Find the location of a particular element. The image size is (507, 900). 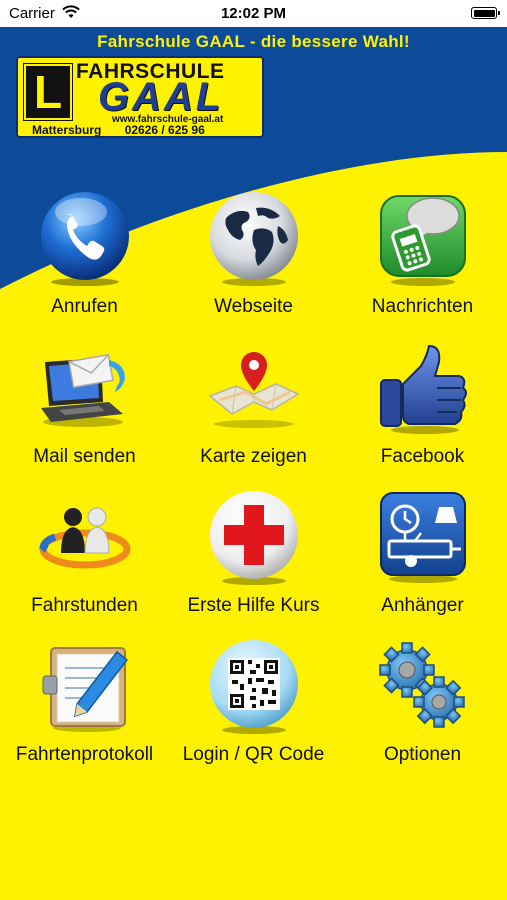

optionen-label: Optionen is located at coordinates (422, 754).